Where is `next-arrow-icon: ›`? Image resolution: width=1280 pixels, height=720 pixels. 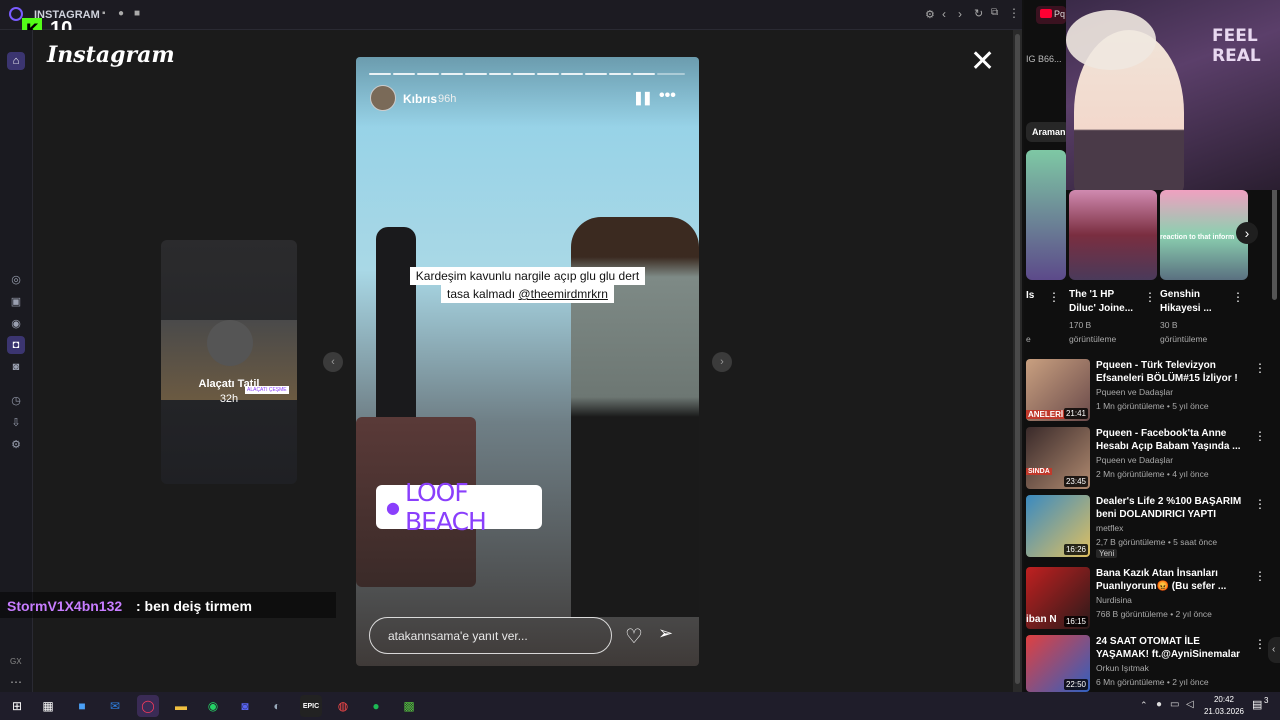
next-arrow-icon: › is located at coordinates (722, 362).